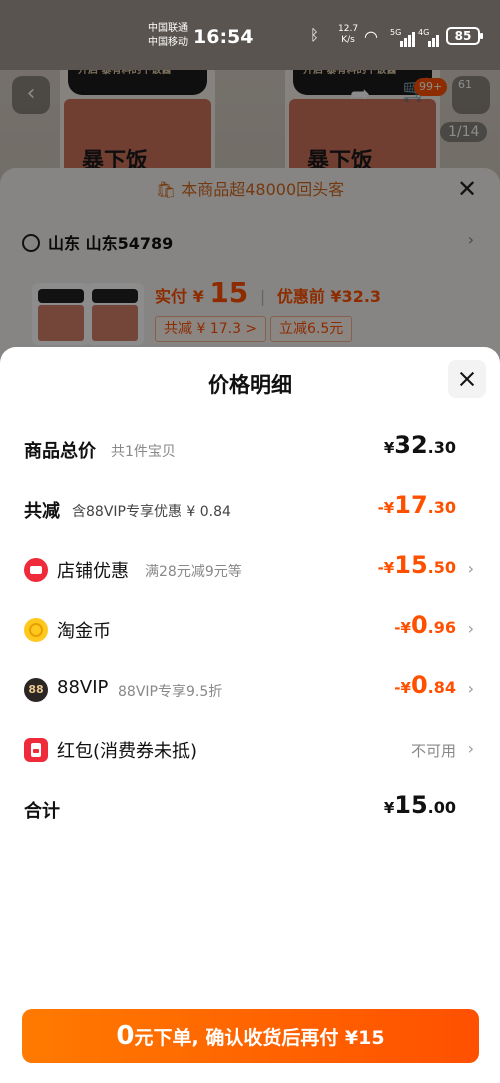 The image size is (500, 1083). I want to click on vip-88-icon: 88, so click(36, 690).